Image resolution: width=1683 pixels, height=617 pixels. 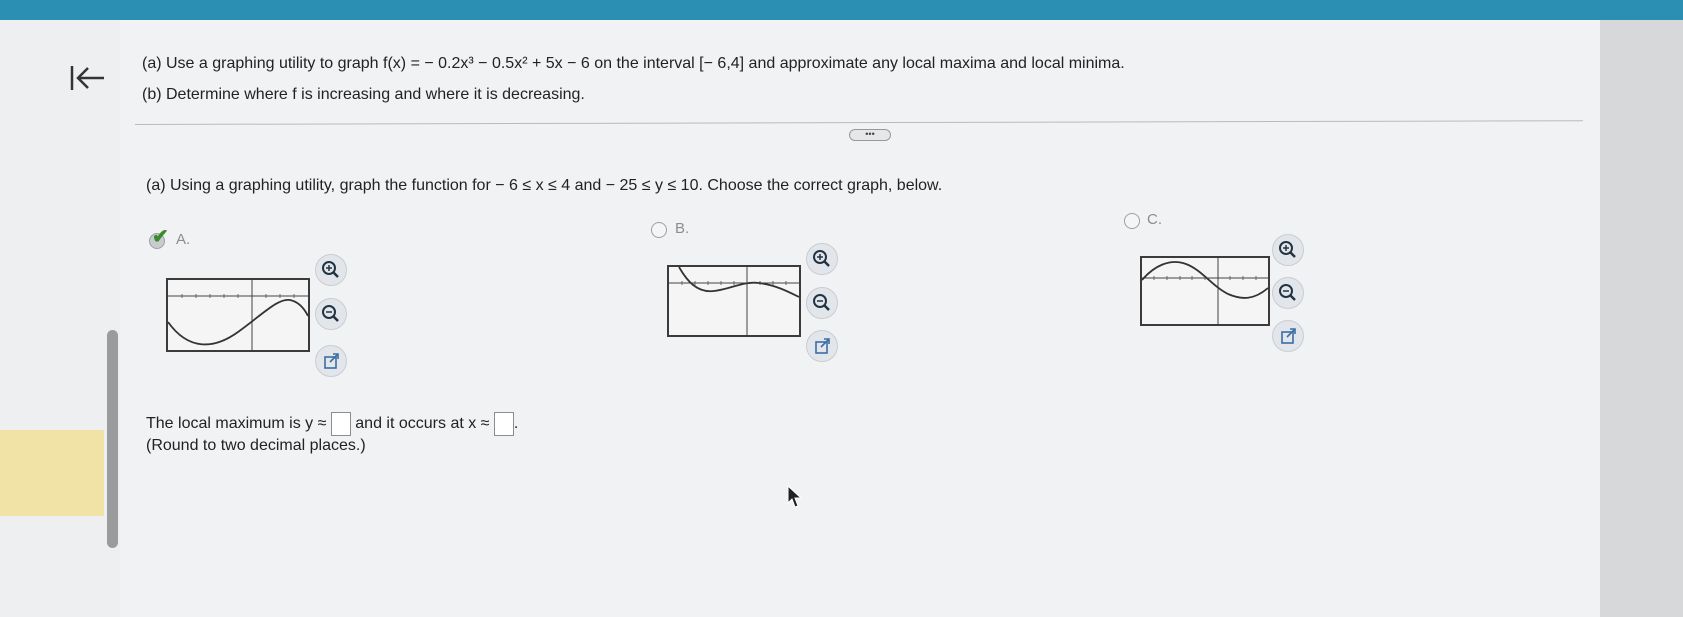 I want to click on option-b-zoom-in-icon, so click(x=822, y=259).